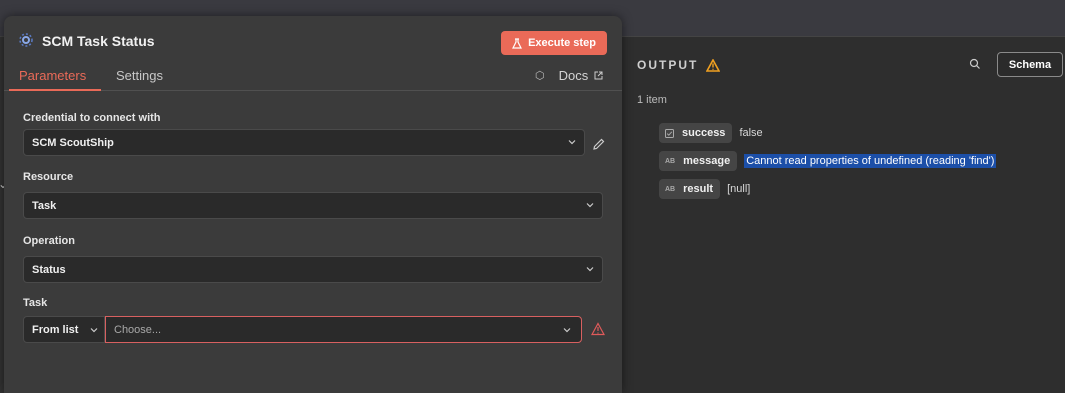 This screenshot has width=1065, height=393. What do you see at coordinates (698, 189) in the screenshot?
I see `field-key: result` at bounding box center [698, 189].